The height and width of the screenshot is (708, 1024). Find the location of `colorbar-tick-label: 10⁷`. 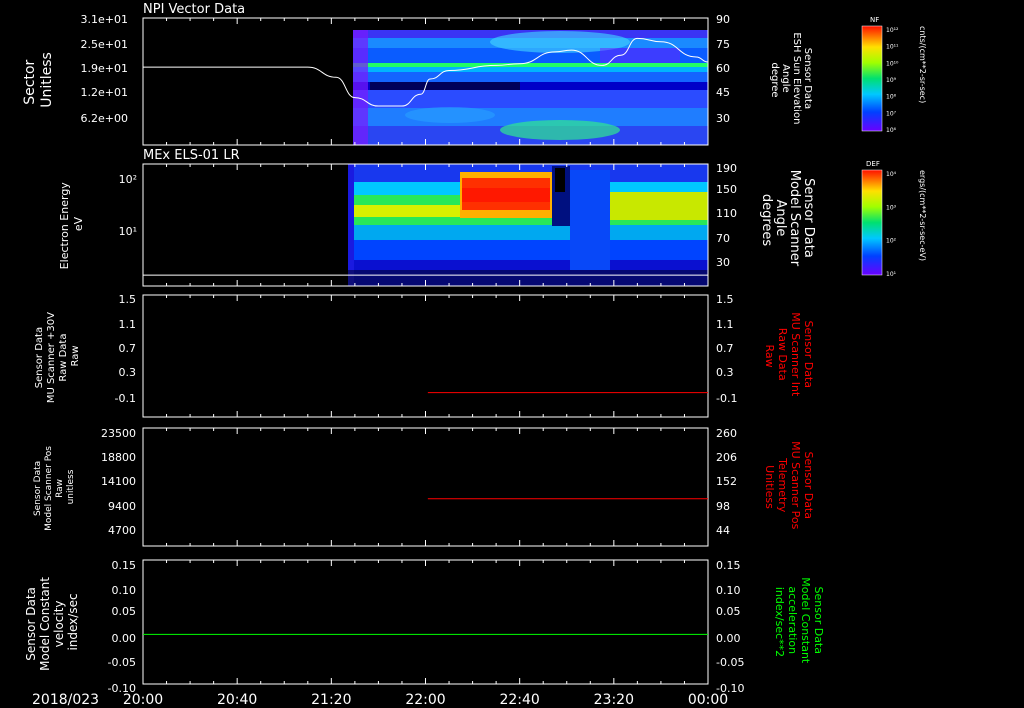

colorbar-tick-label: 10⁷ is located at coordinates (891, 113).